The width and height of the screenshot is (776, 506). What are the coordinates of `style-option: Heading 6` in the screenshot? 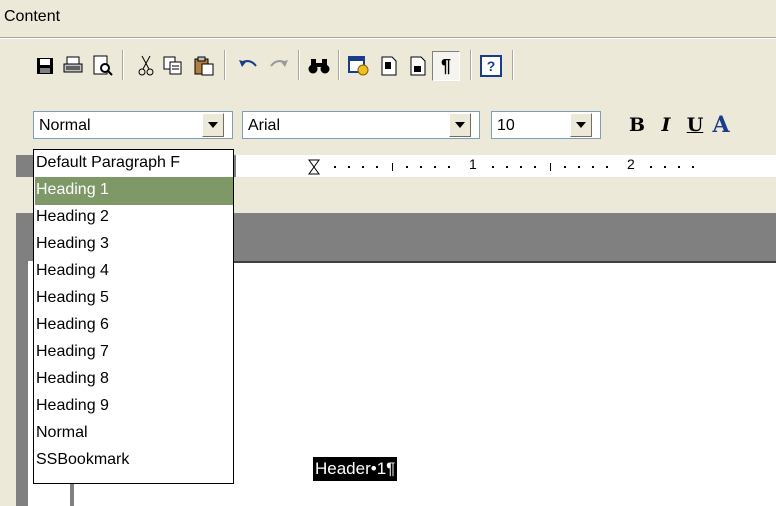 It's located at (134, 326).